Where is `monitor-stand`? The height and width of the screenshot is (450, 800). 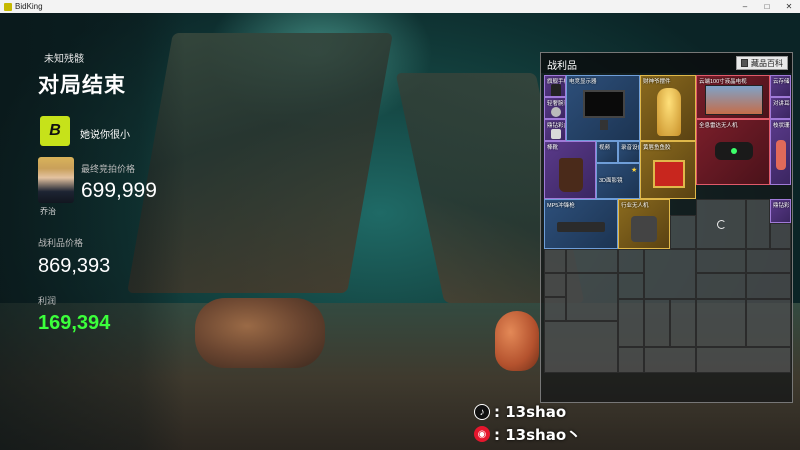
monitor-stand is located at coordinates (604, 125).